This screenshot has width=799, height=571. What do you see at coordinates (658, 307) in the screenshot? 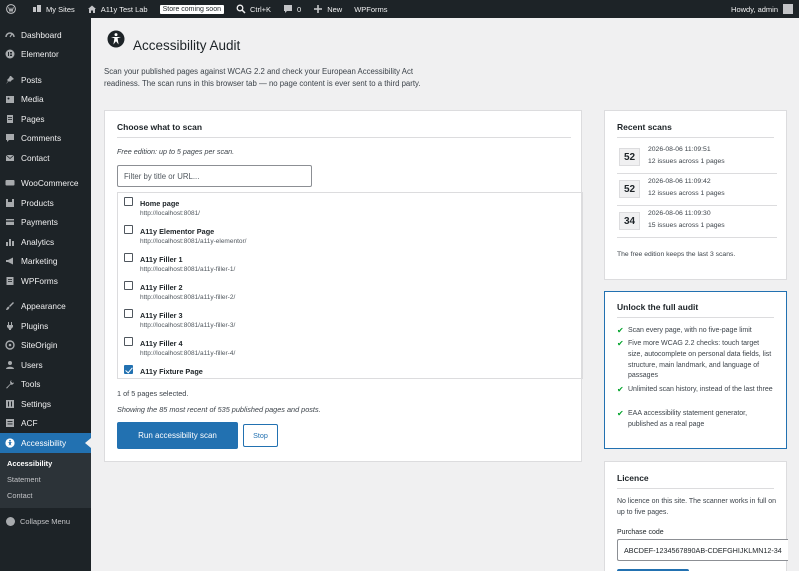
I see `upgrade-card-title: Unlock the full audit` at bounding box center [658, 307].